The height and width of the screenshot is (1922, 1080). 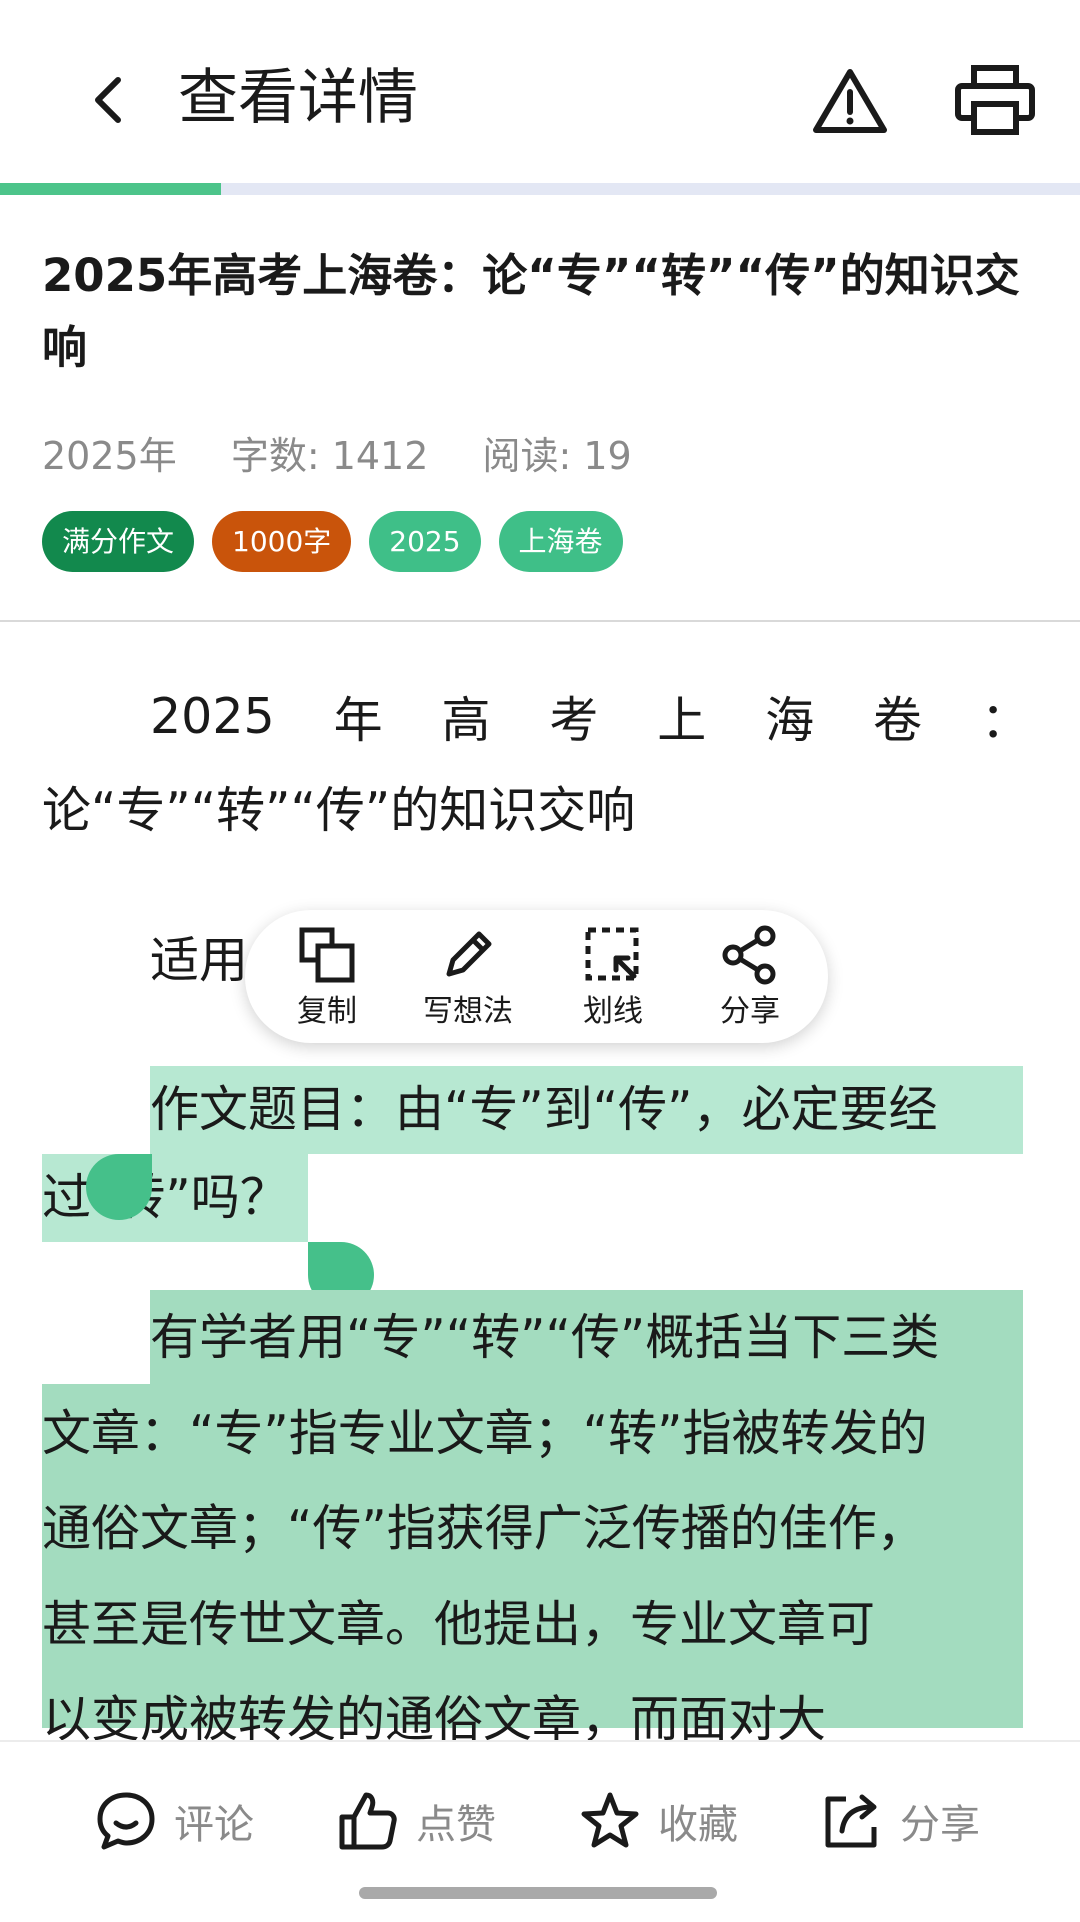 What do you see at coordinates (540, 189) in the screenshot?
I see `reading-progress-bar` at bounding box center [540, 189].